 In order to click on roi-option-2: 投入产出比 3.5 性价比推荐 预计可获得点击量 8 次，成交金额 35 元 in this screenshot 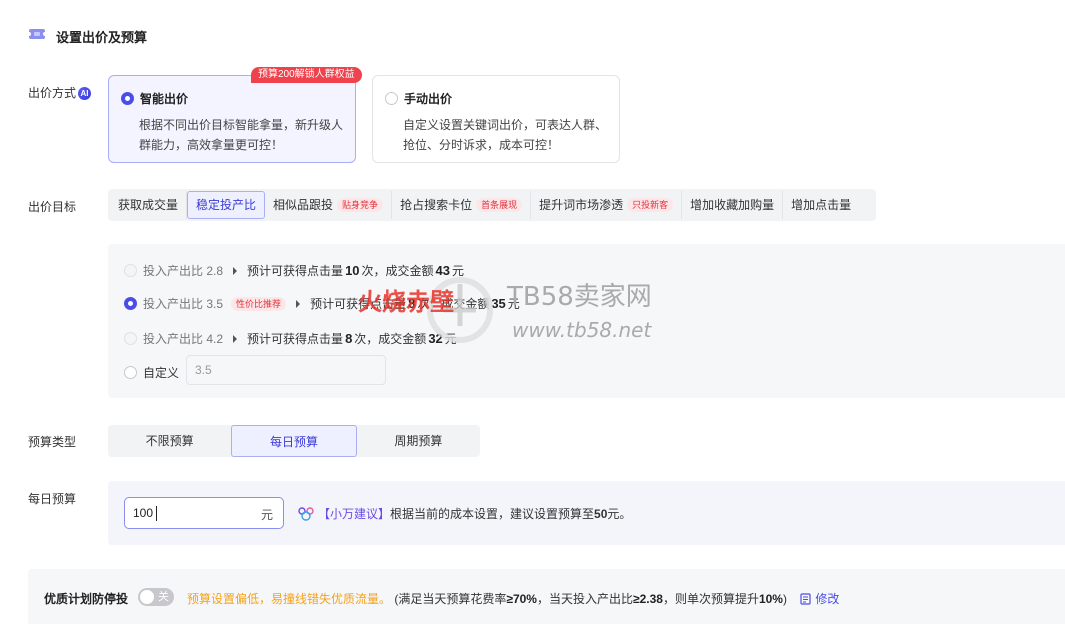, I will do `click(322, 303)`.